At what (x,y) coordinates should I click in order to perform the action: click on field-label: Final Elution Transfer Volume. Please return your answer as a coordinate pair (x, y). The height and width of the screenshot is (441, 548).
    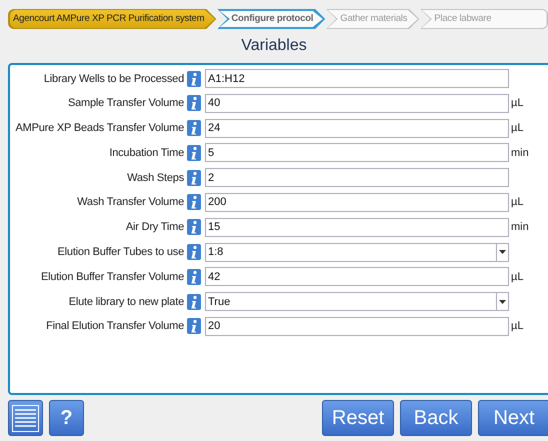
    Looking at the image, I should click on (114, 326).